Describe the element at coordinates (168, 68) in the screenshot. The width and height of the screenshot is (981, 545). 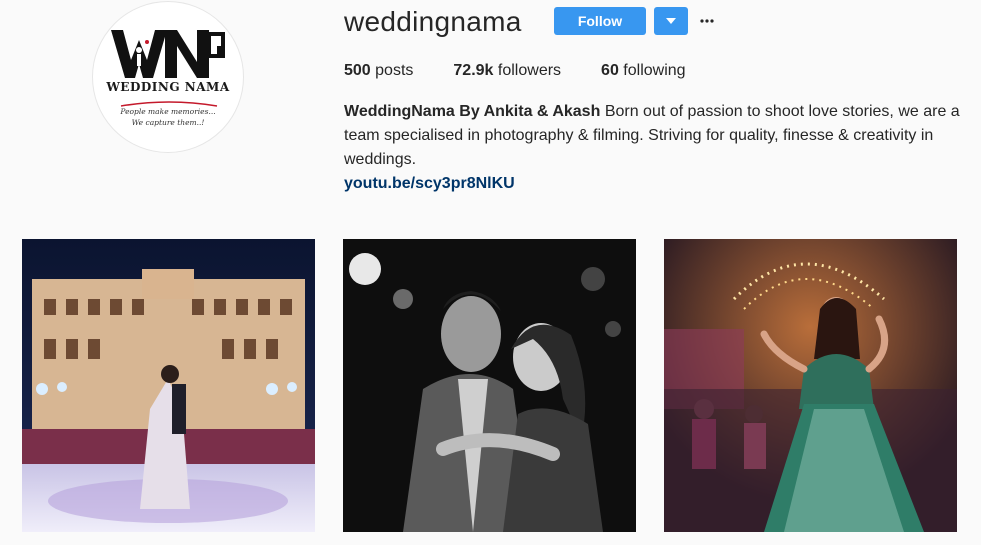
I see `wedding-nama-logo-icon` at that location.